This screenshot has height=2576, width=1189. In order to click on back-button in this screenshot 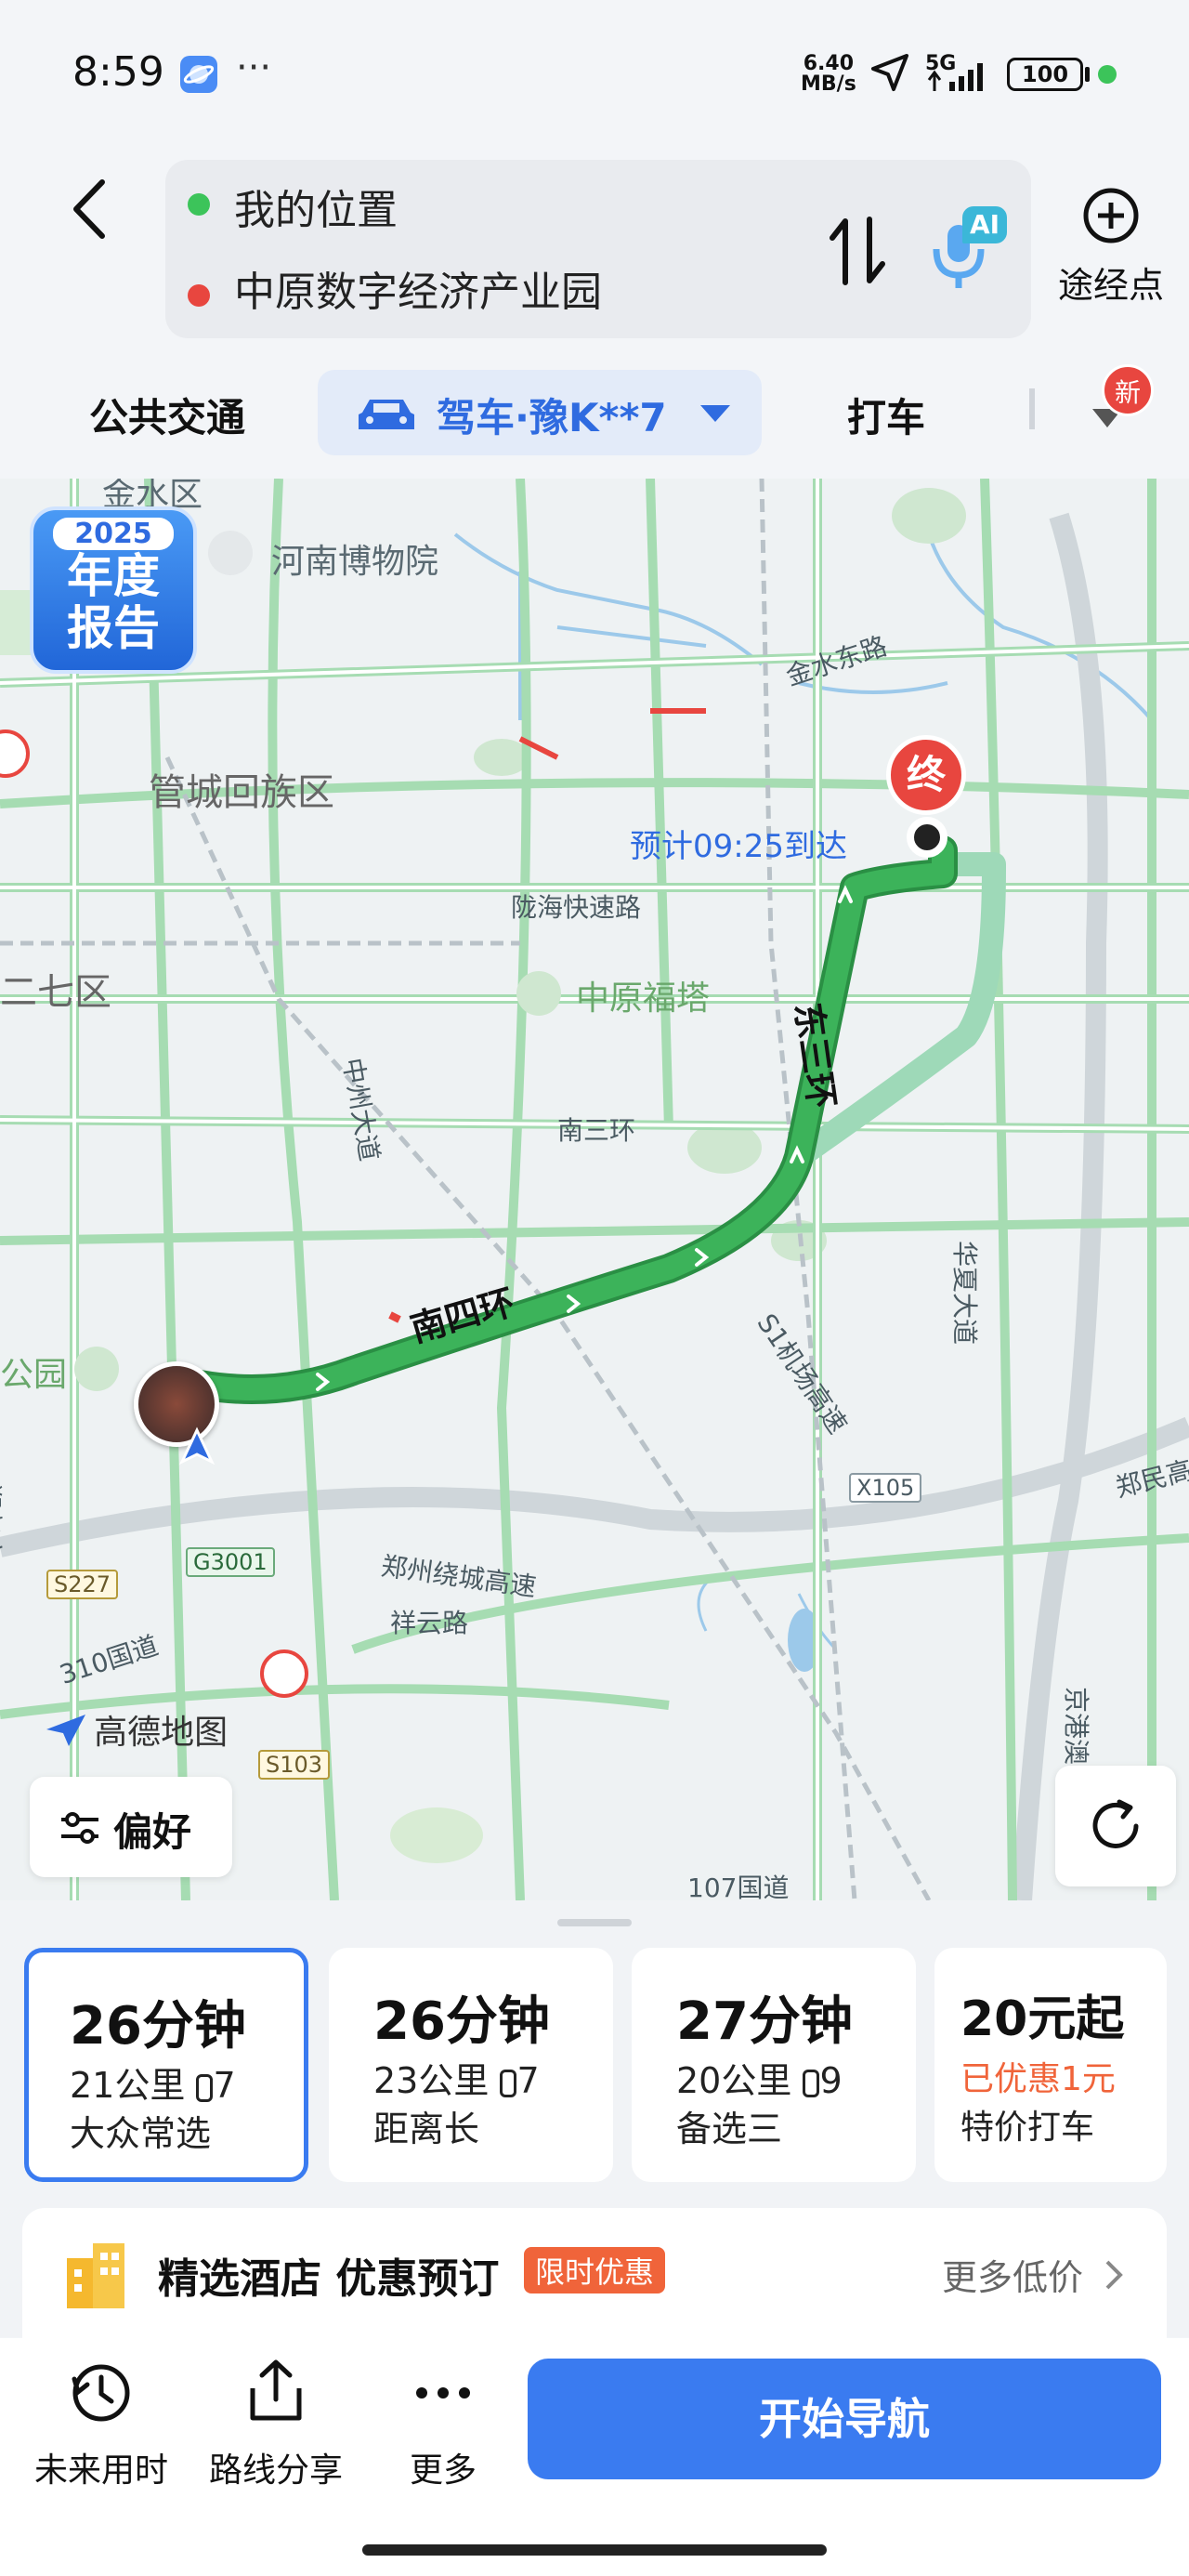, I will do `click(93, 209)`.